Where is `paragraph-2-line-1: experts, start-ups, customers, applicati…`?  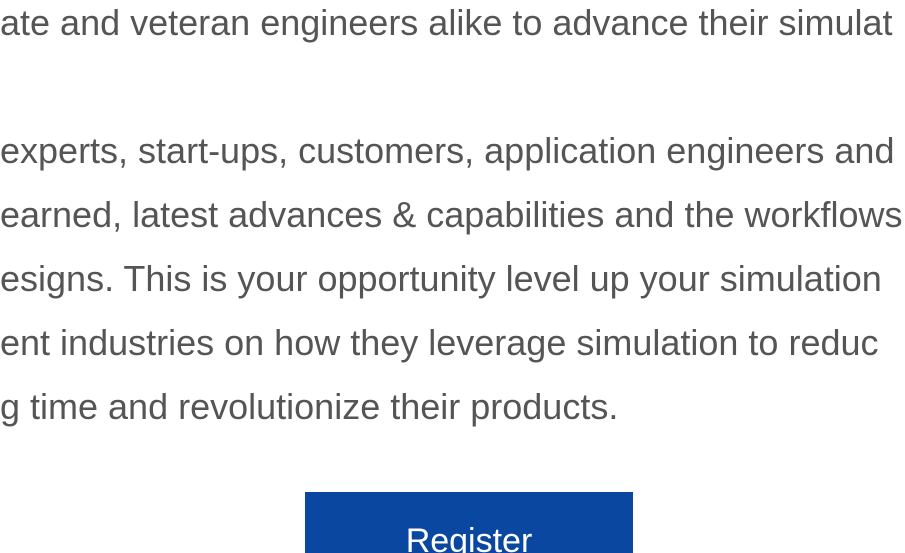
paragraph-2-line-1: experts, start-ups, customers, applicati… is located at coordinates (447, 150).